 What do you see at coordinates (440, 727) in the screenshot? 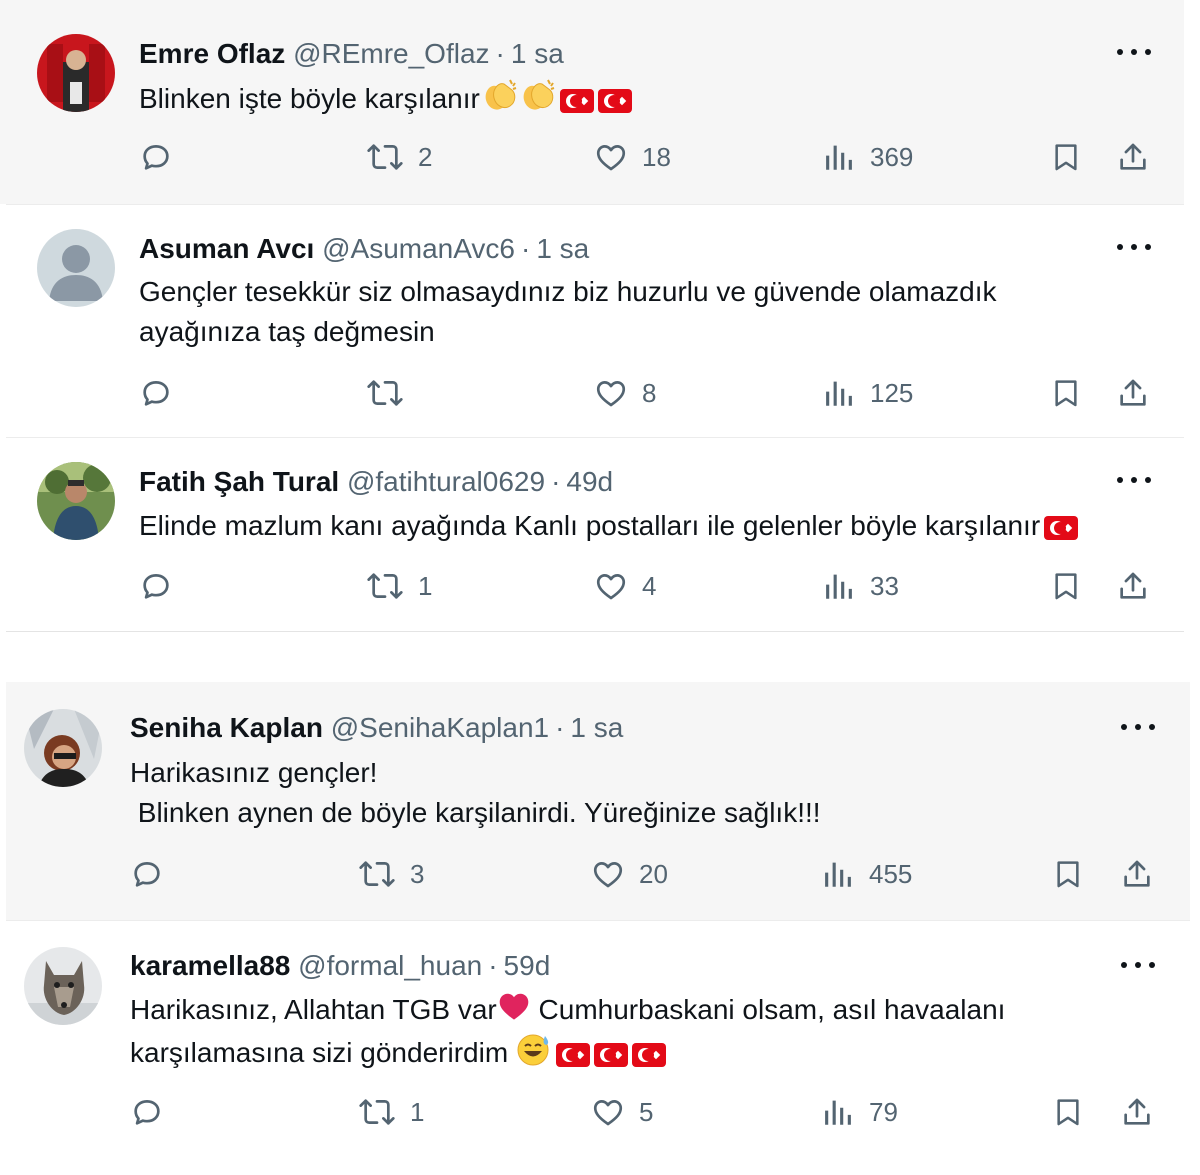
I see `user-handle: @SenihaKaplan1` at bounding box center [440, 727].